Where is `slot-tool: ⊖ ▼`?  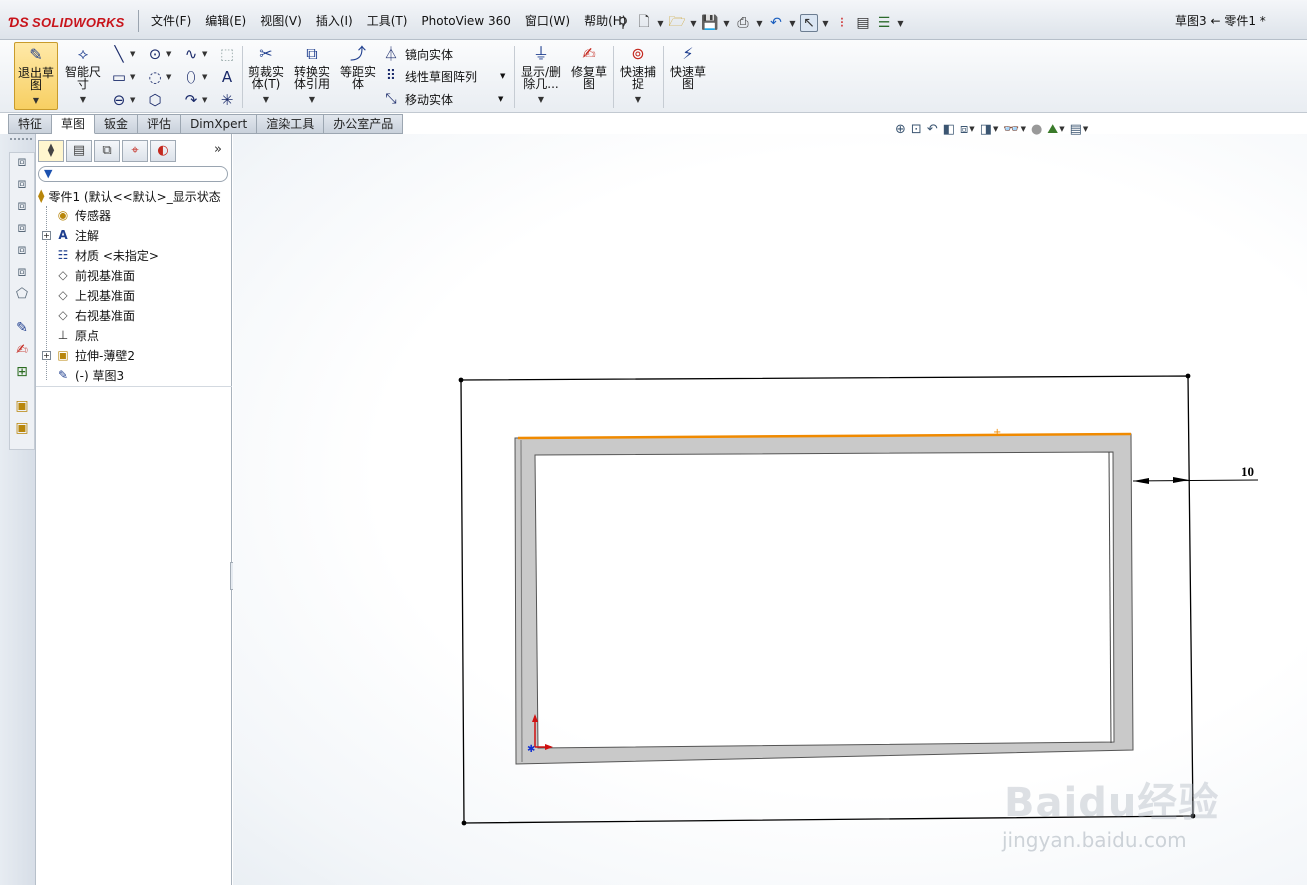 slot-tool: ⊖ ▼ is located at coordinates (127, 100).